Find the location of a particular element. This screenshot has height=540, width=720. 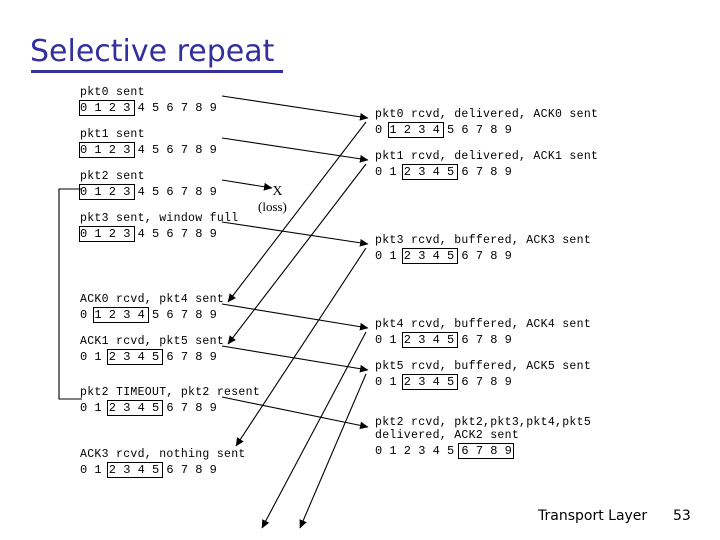

sender-event-pkt1-sent: pkt1 sent 0 1 2 3 4 5 6 7 8 9 is located at coordinates (148, 143).